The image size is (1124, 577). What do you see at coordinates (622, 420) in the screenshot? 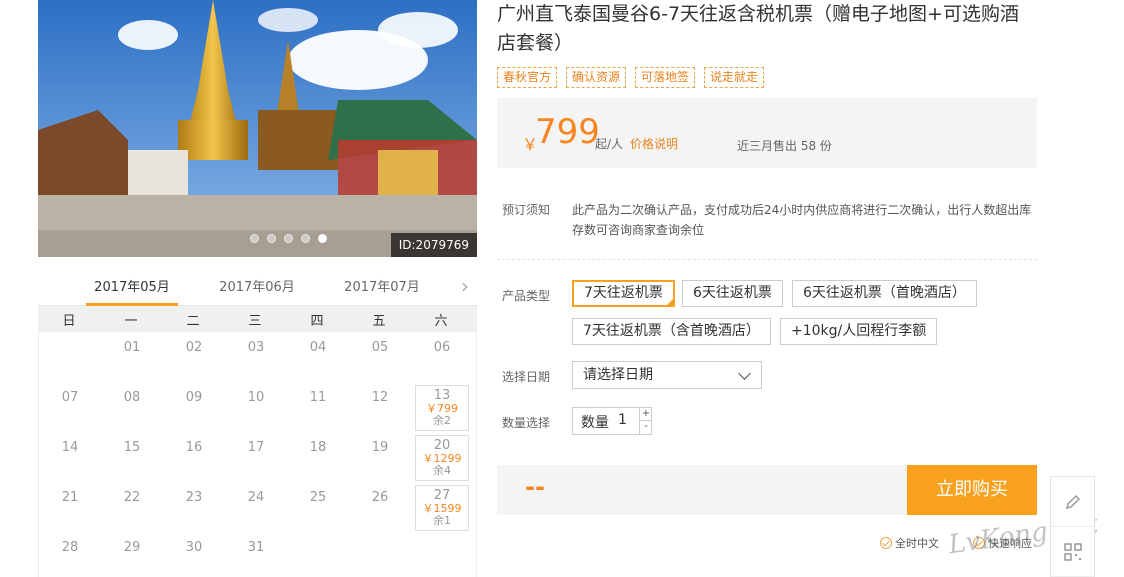
I see `qty-value: 1` at bounding box center [622, 420].